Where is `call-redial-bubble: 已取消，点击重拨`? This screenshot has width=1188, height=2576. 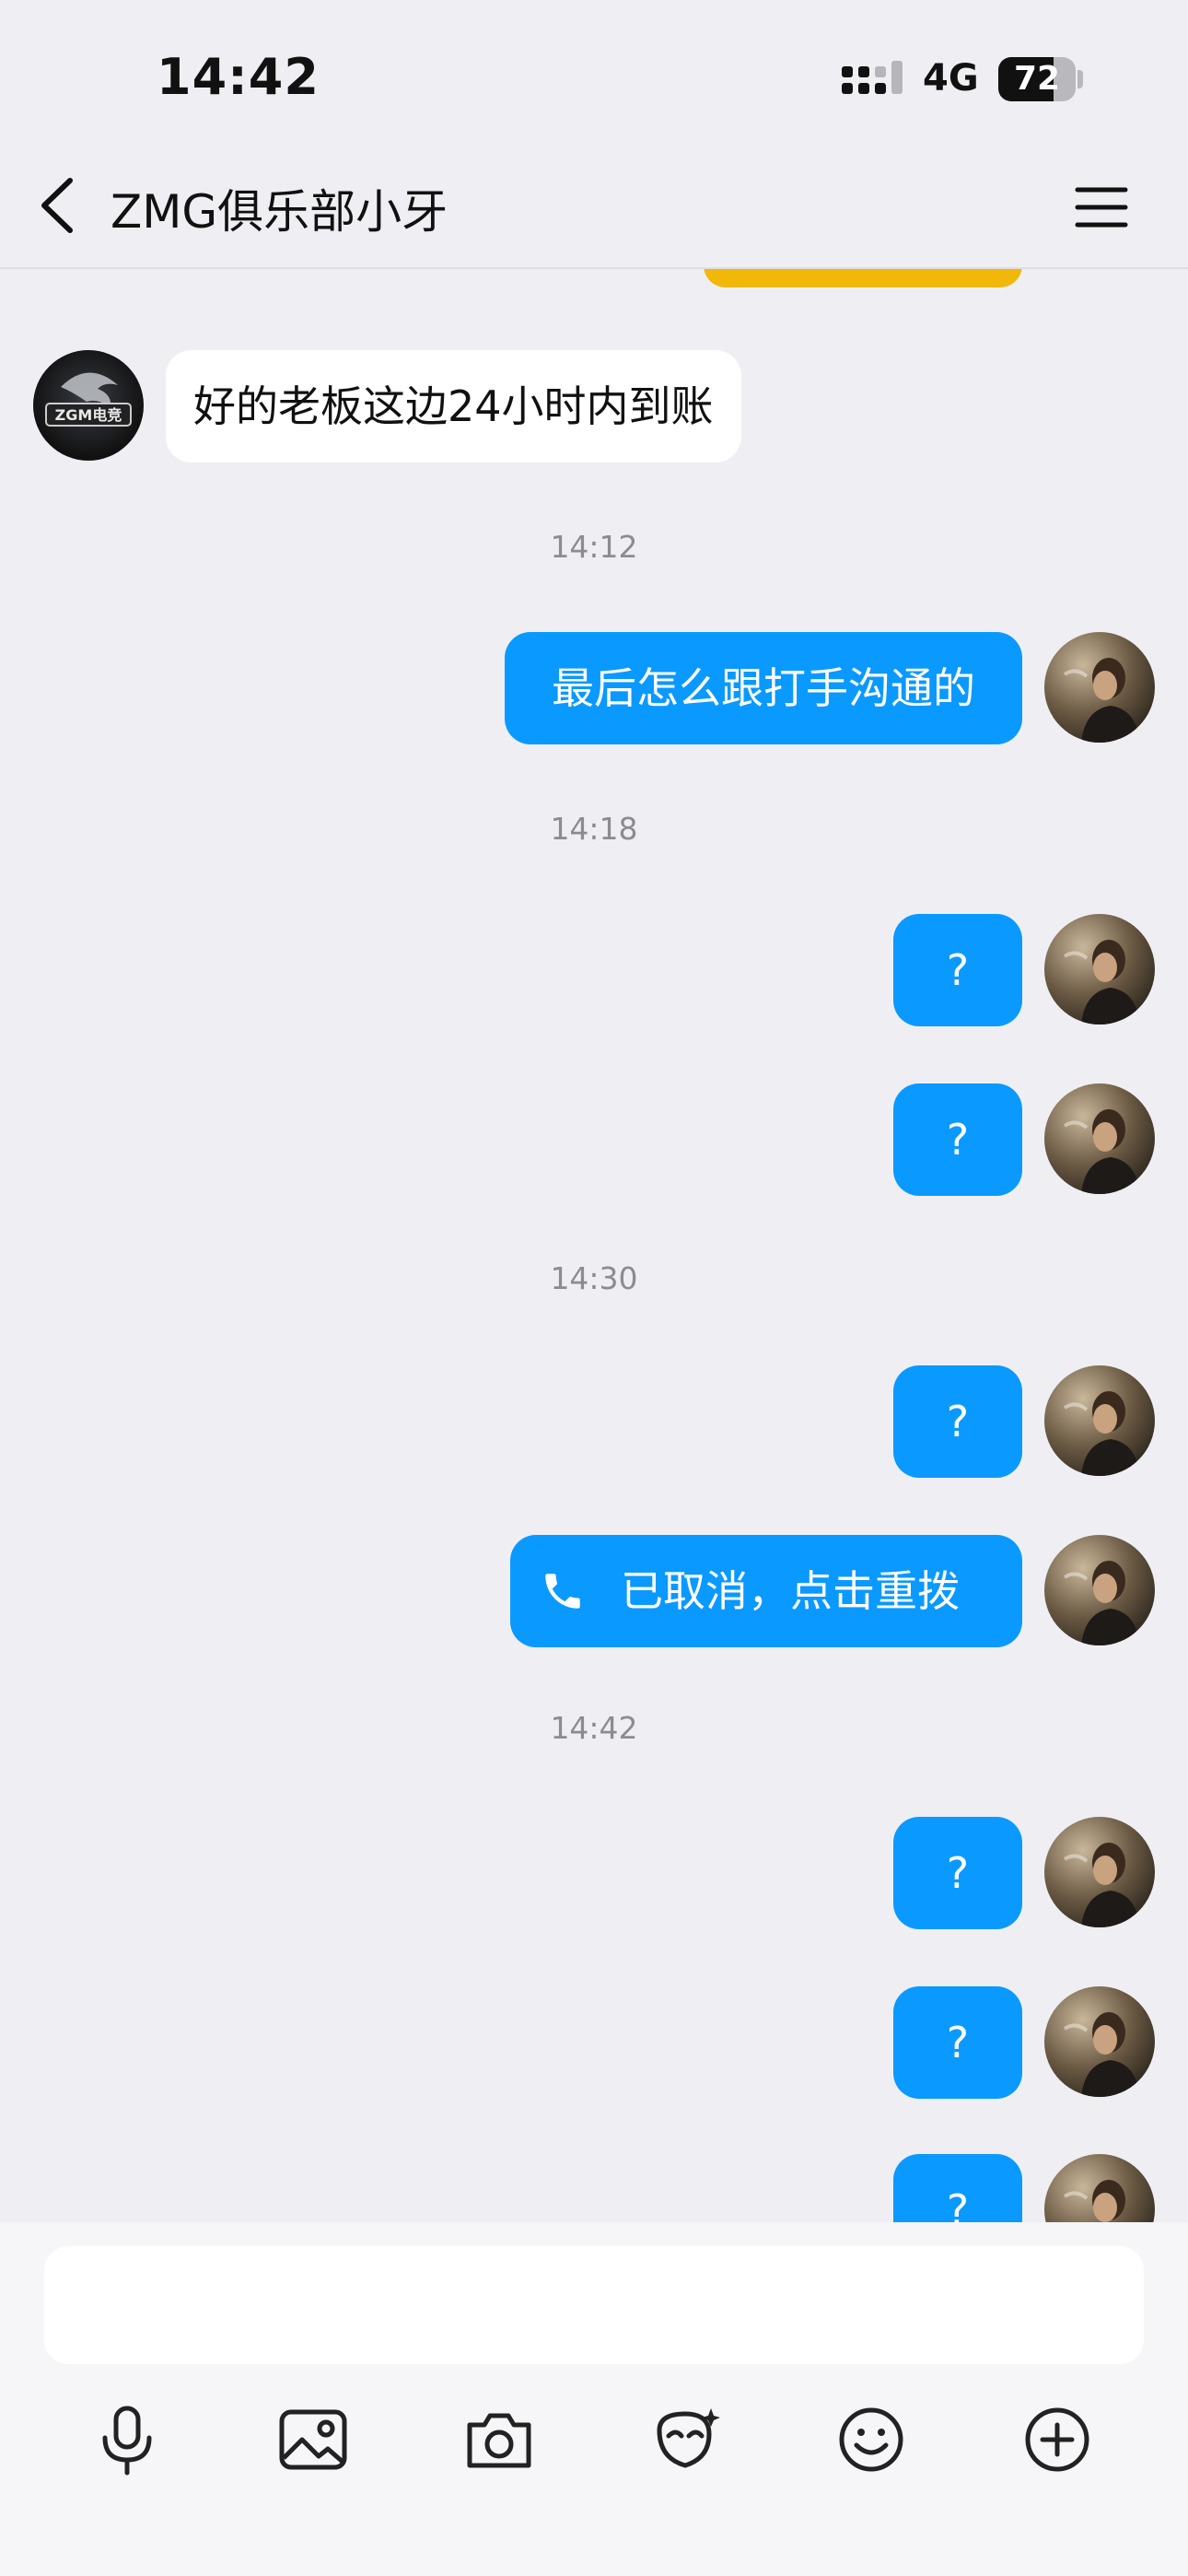 call-redial-bubble: 已取消，点击重拨 is located at coordinates (766, 1591).